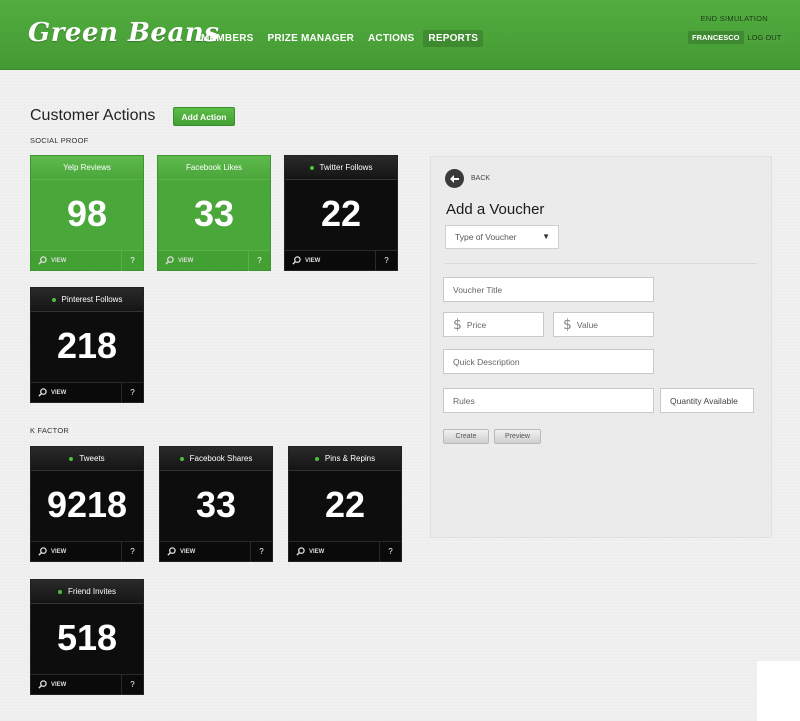  Describe the element at coordinates (716, 37) in the screenshot. I see `user-name: FRANCESCO` at that location.